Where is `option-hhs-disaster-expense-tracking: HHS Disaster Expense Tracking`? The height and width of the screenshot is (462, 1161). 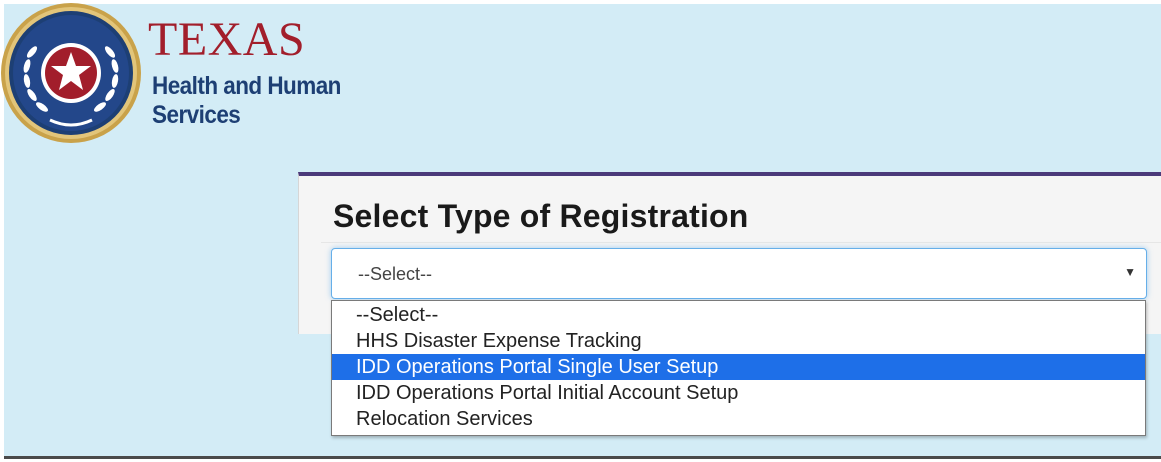 option-hhs-disaster-expense-tracking: HHS Disaster Expense Tracking is located at coordinates (738, 341).